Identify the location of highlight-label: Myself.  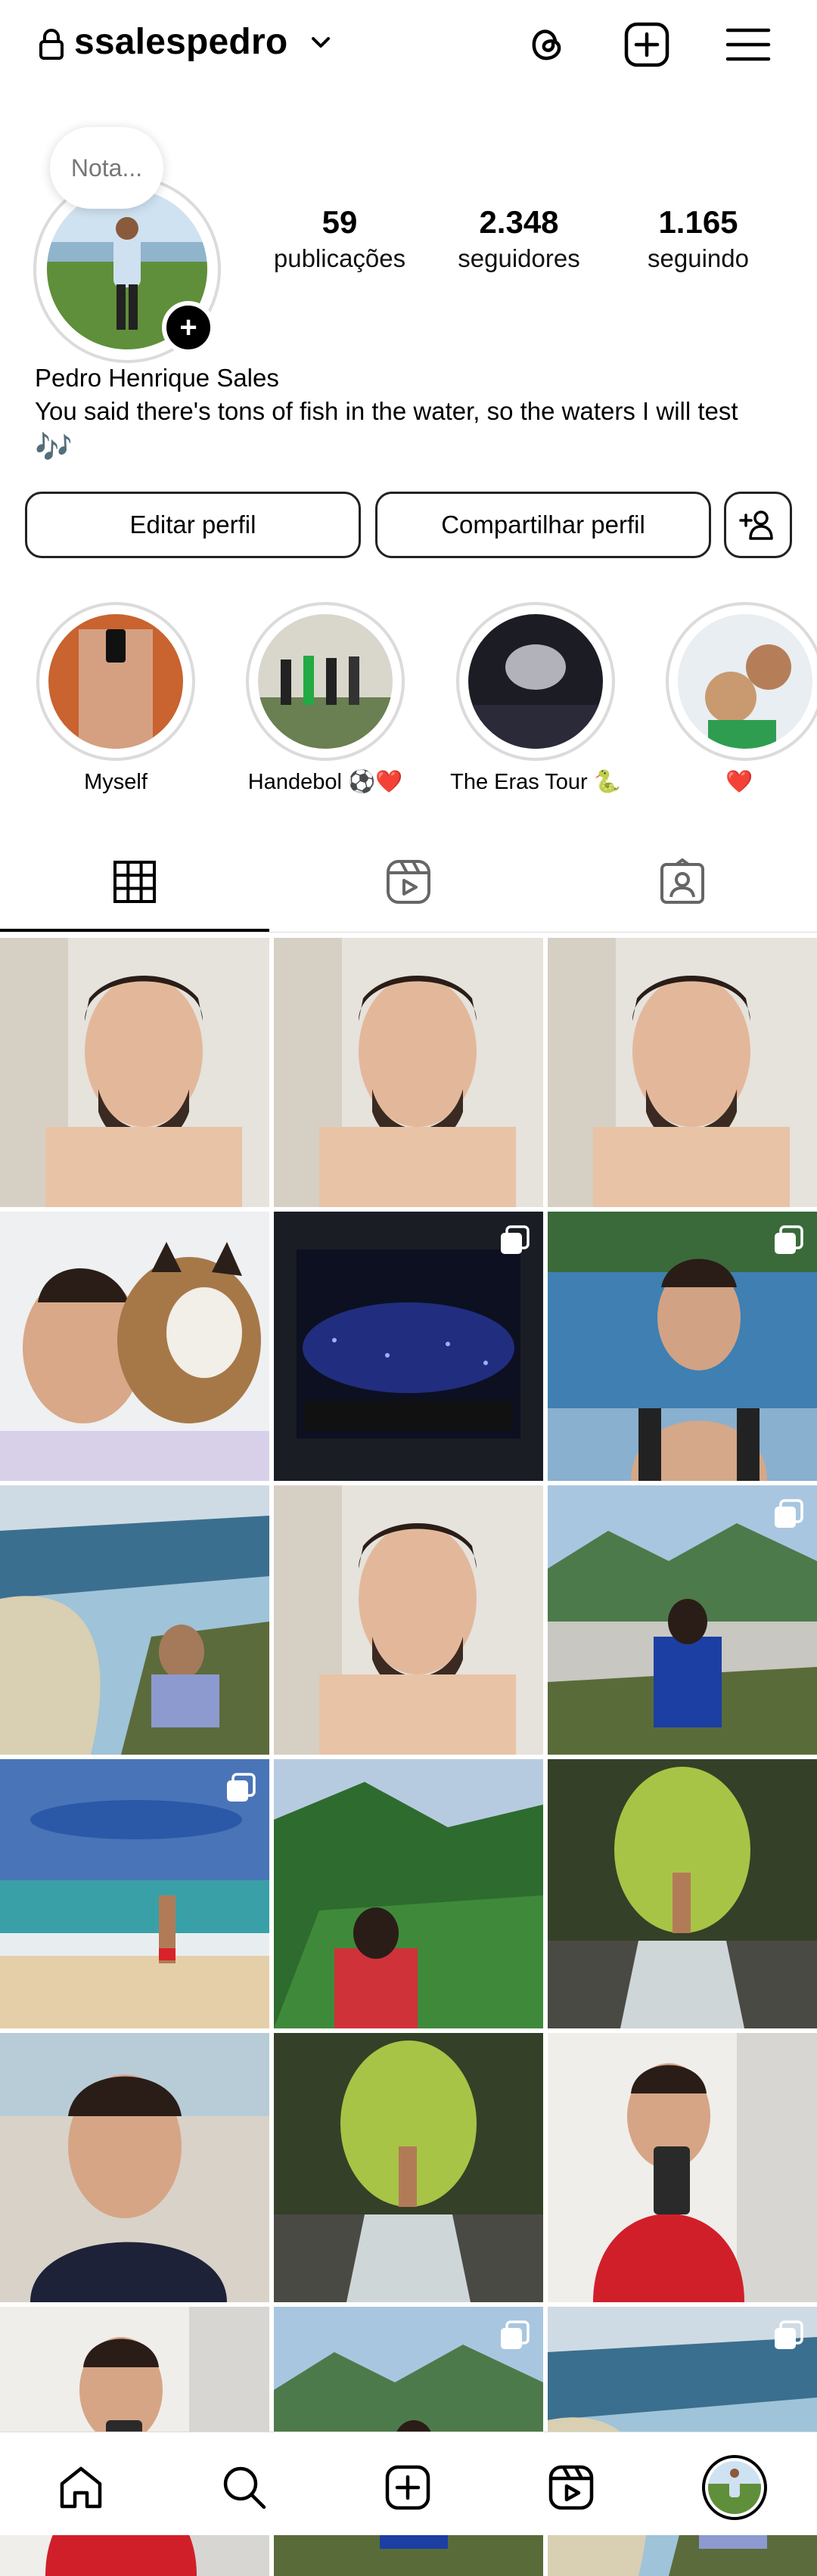
(116, 782).